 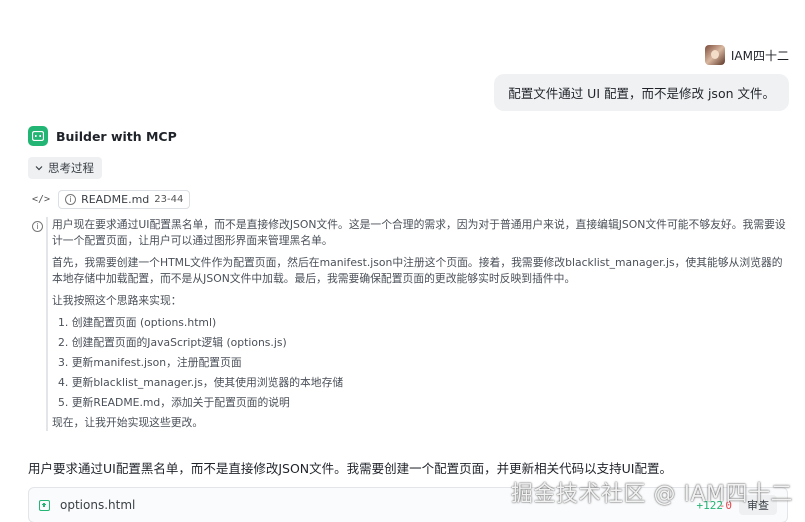 I want to click on watermark: 掘金技术社区 @ IAM四十二, so click(x=651, y=494).